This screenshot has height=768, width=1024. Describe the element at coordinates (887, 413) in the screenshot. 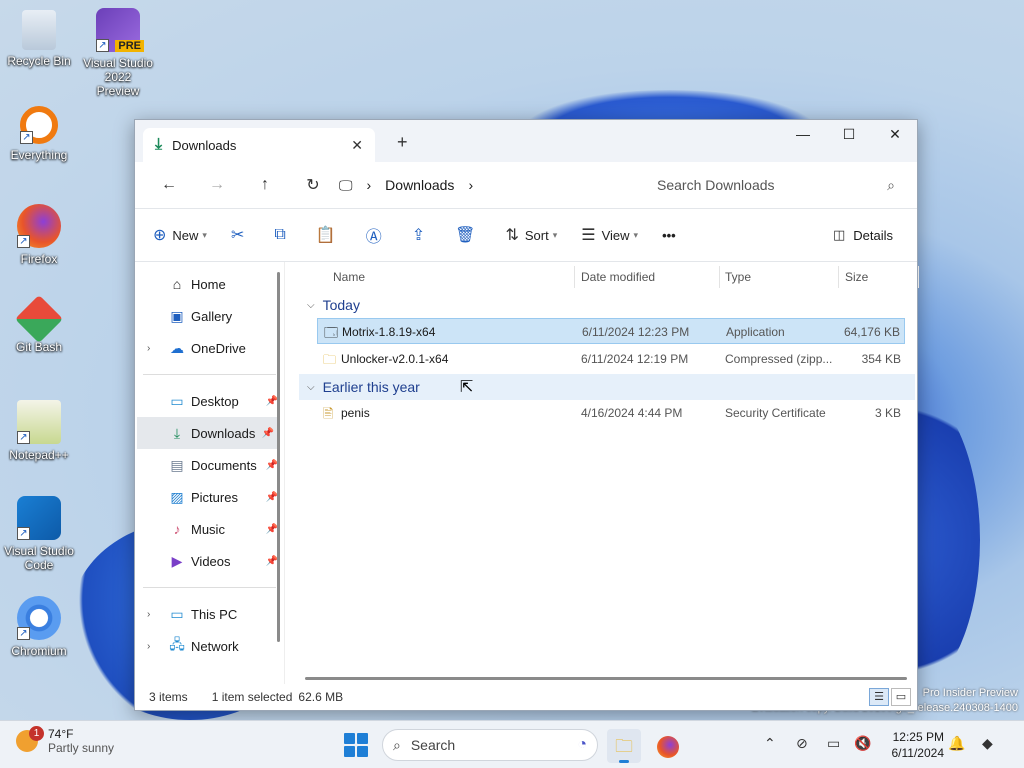

I see `file-size: 3 KB` at that location.